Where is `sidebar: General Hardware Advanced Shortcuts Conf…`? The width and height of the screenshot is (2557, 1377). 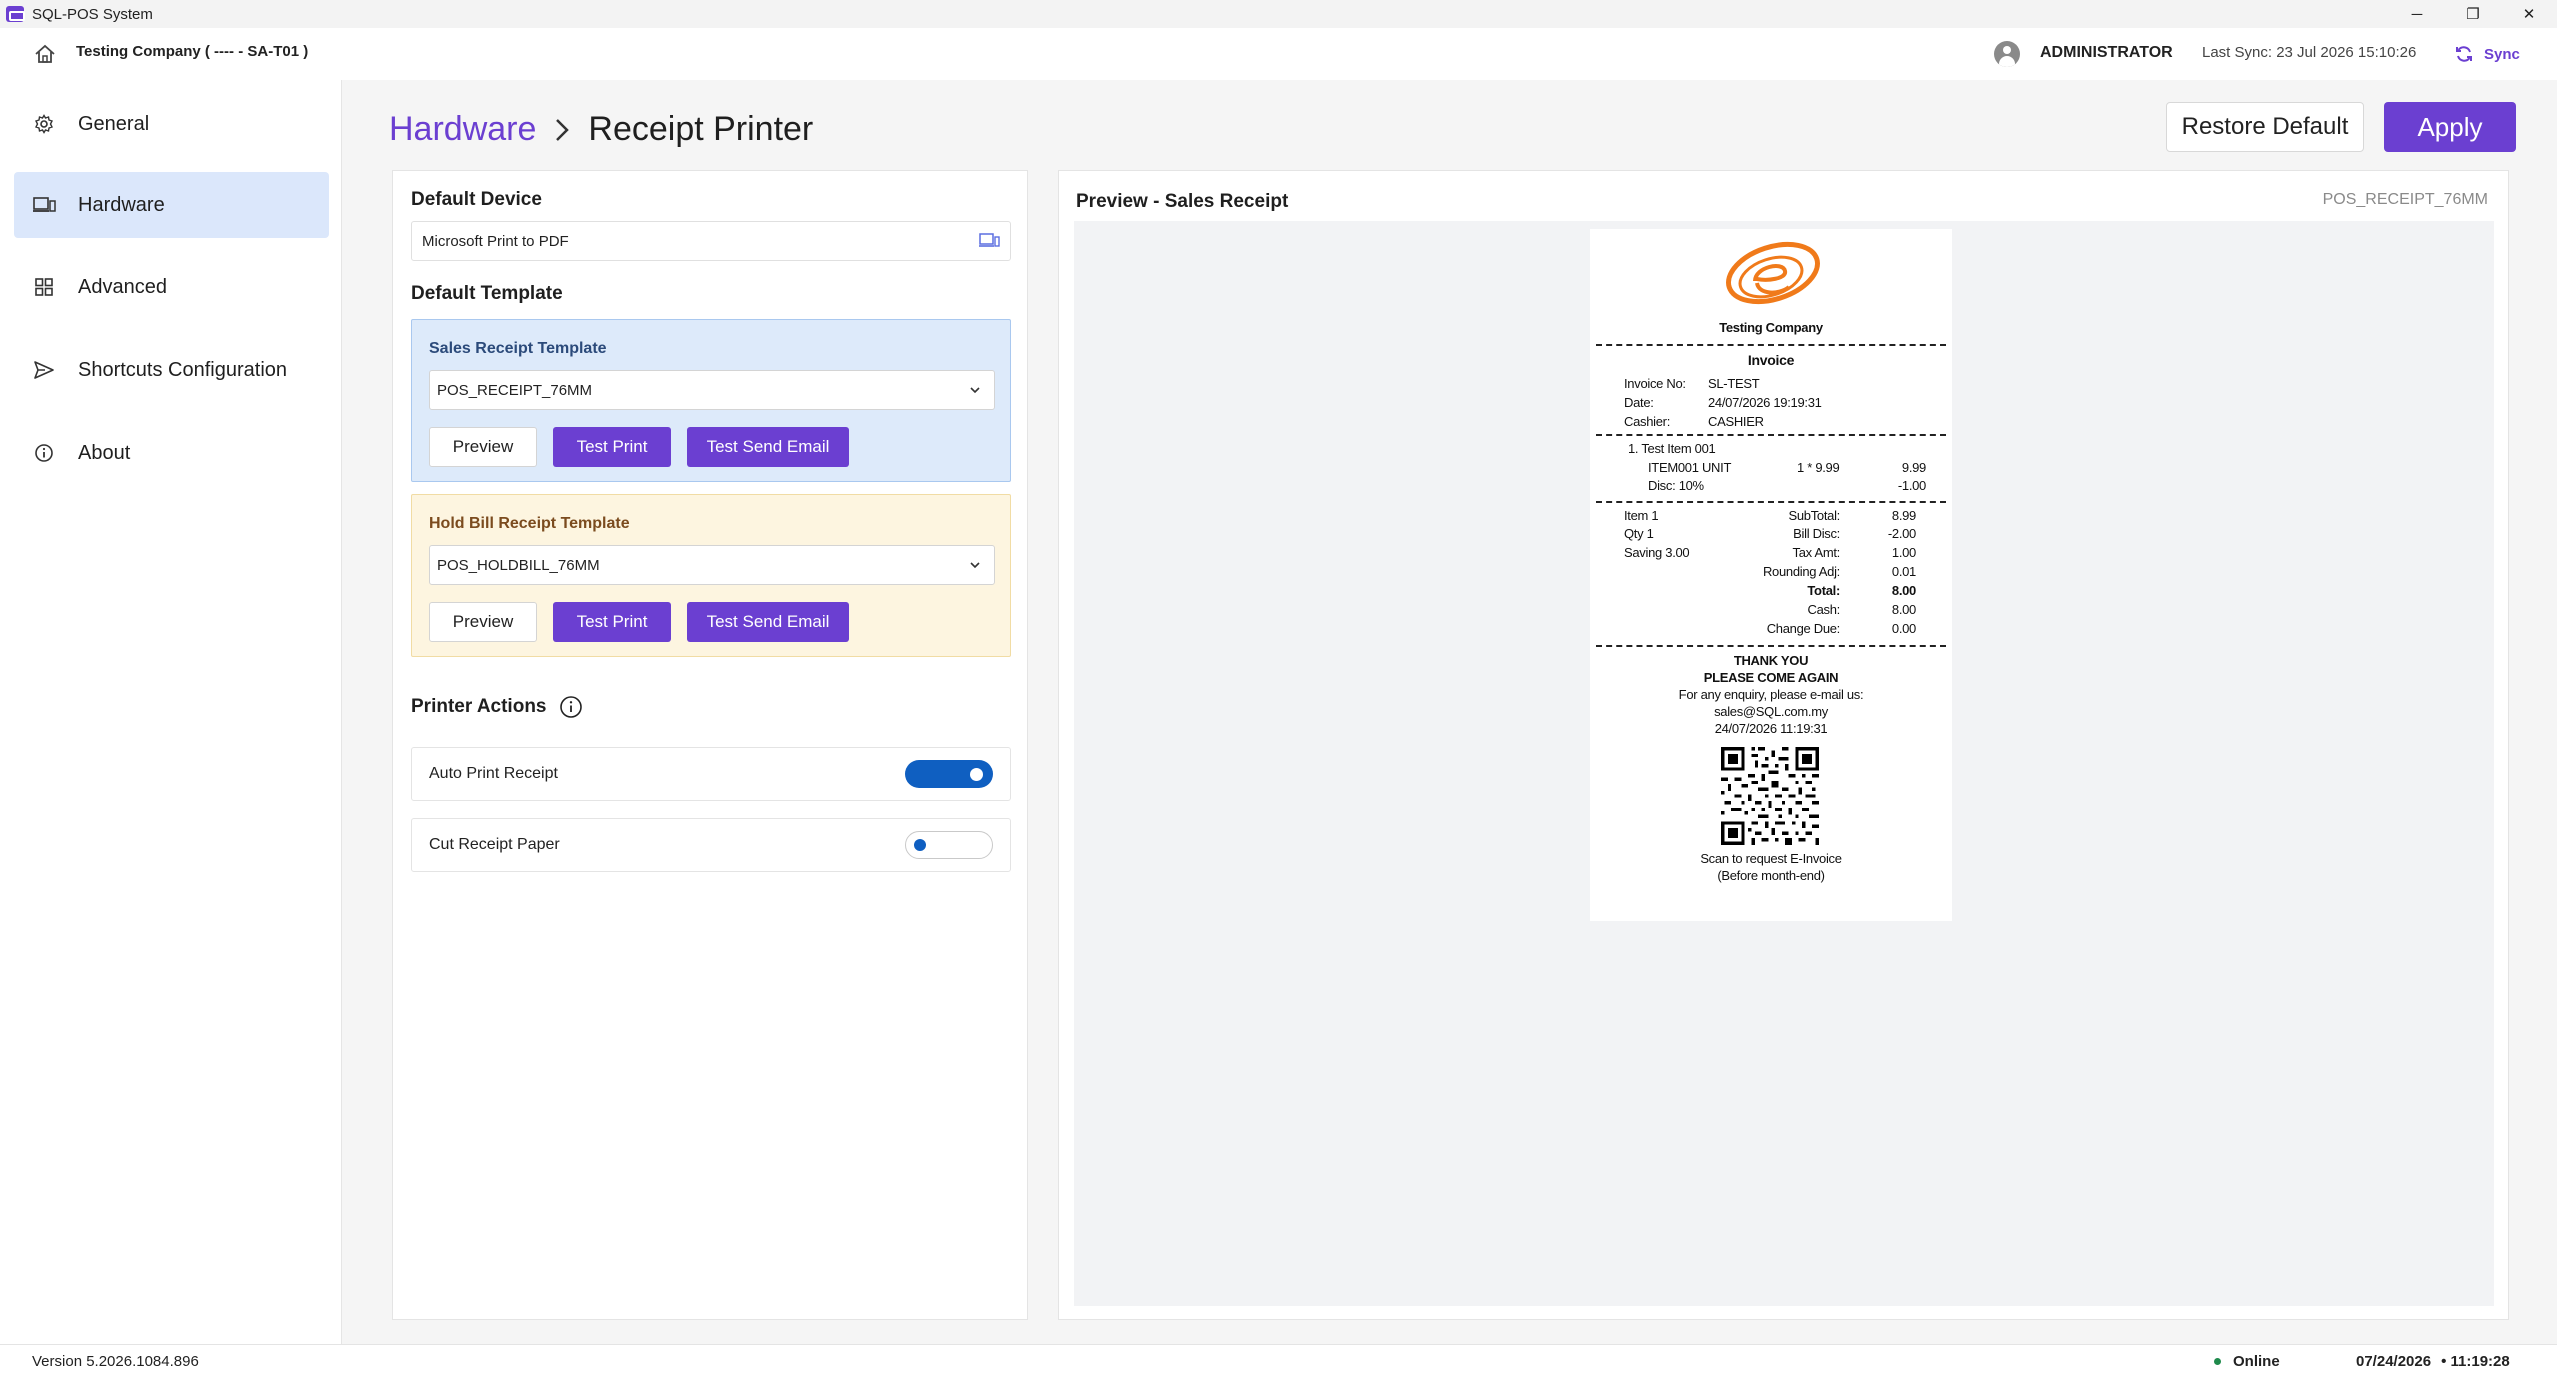 sidebar: General Hardware Advanced Shortcuts Conf… is located at coordinates (170, 710).